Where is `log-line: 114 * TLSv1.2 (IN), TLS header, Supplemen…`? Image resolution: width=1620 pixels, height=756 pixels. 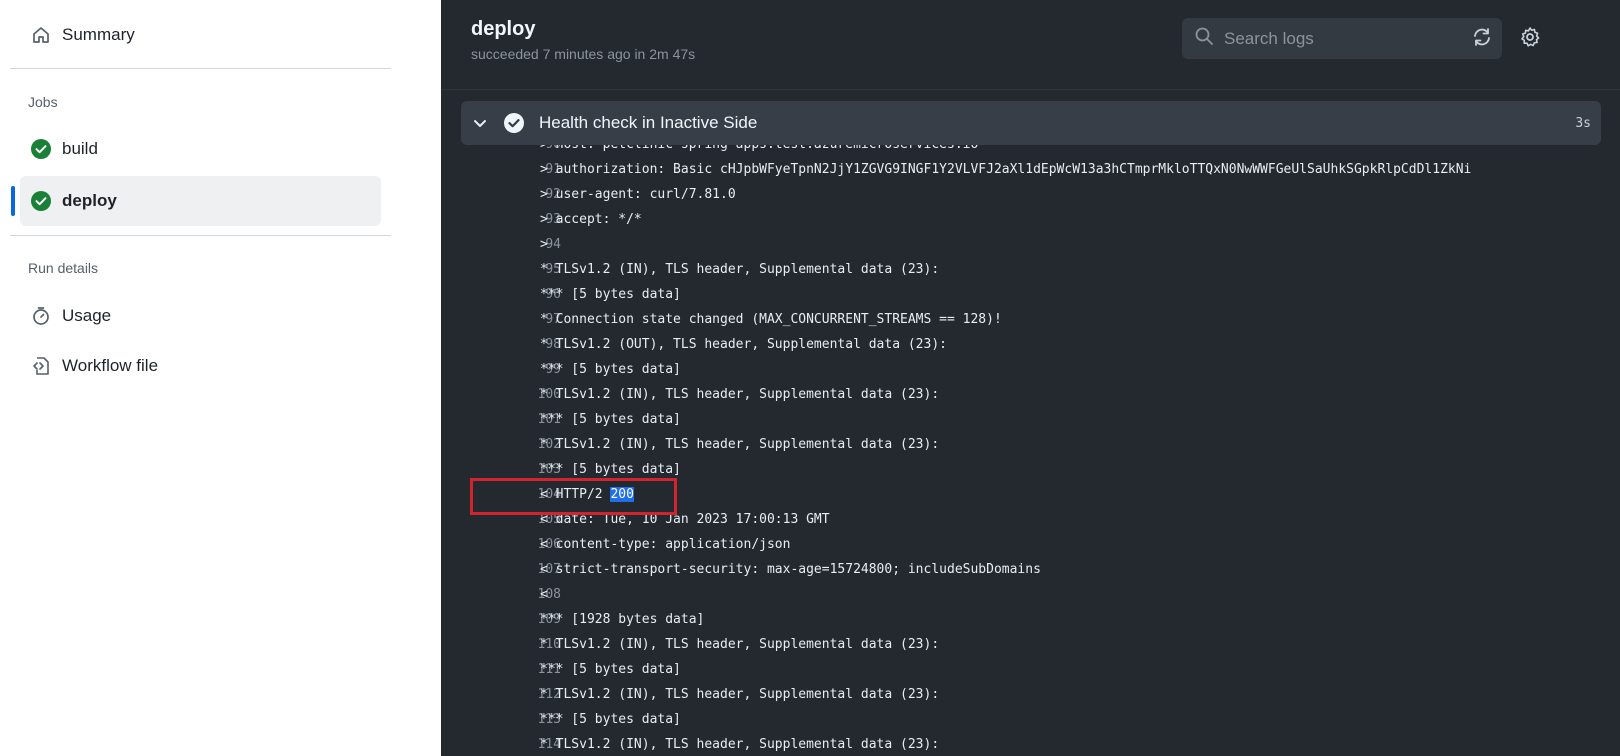
log-line: 114 * TLSv1.2 (IN), TLS header, Supplemen… is located at coordinates (1030, 744).